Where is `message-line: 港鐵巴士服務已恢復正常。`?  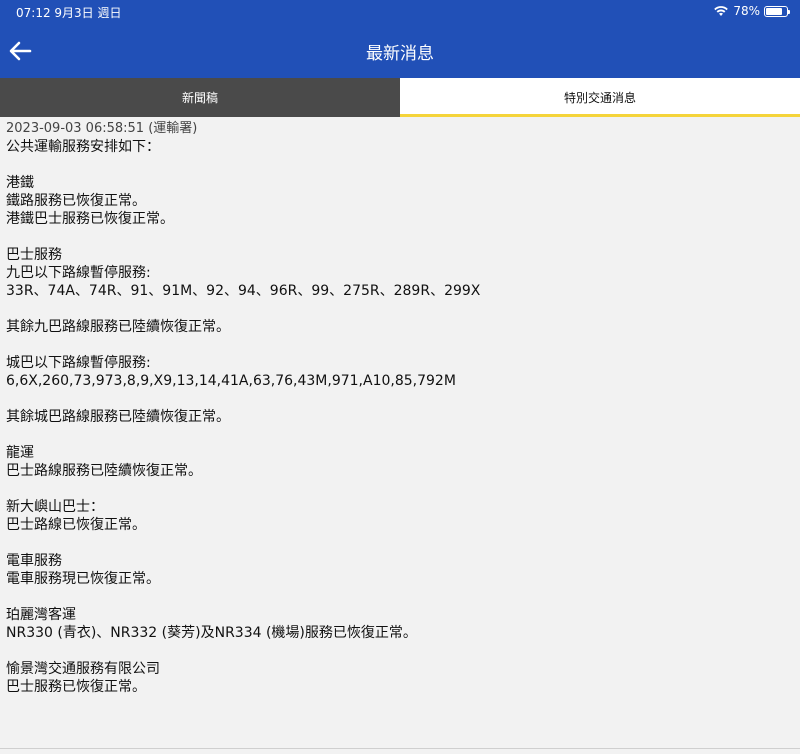 message-line: 港鐵巴士服務已恢復正常。 is located at coordinates (90, 219).